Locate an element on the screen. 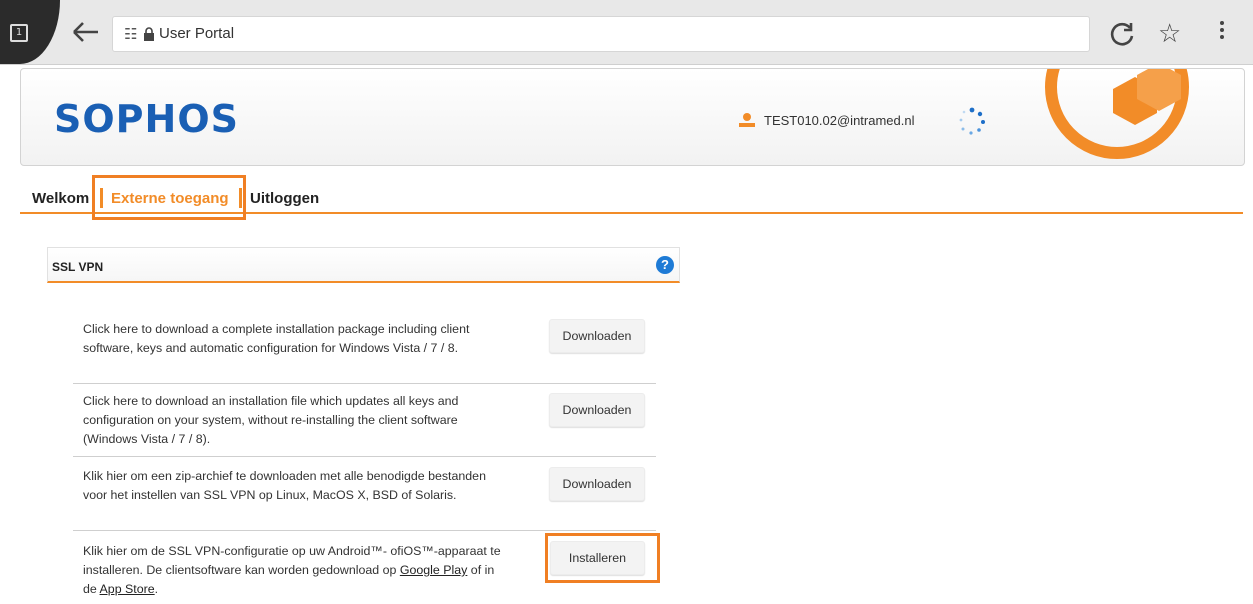 The image size is (1253, 604). highlight-box-install is located at coordinates (602, 558).